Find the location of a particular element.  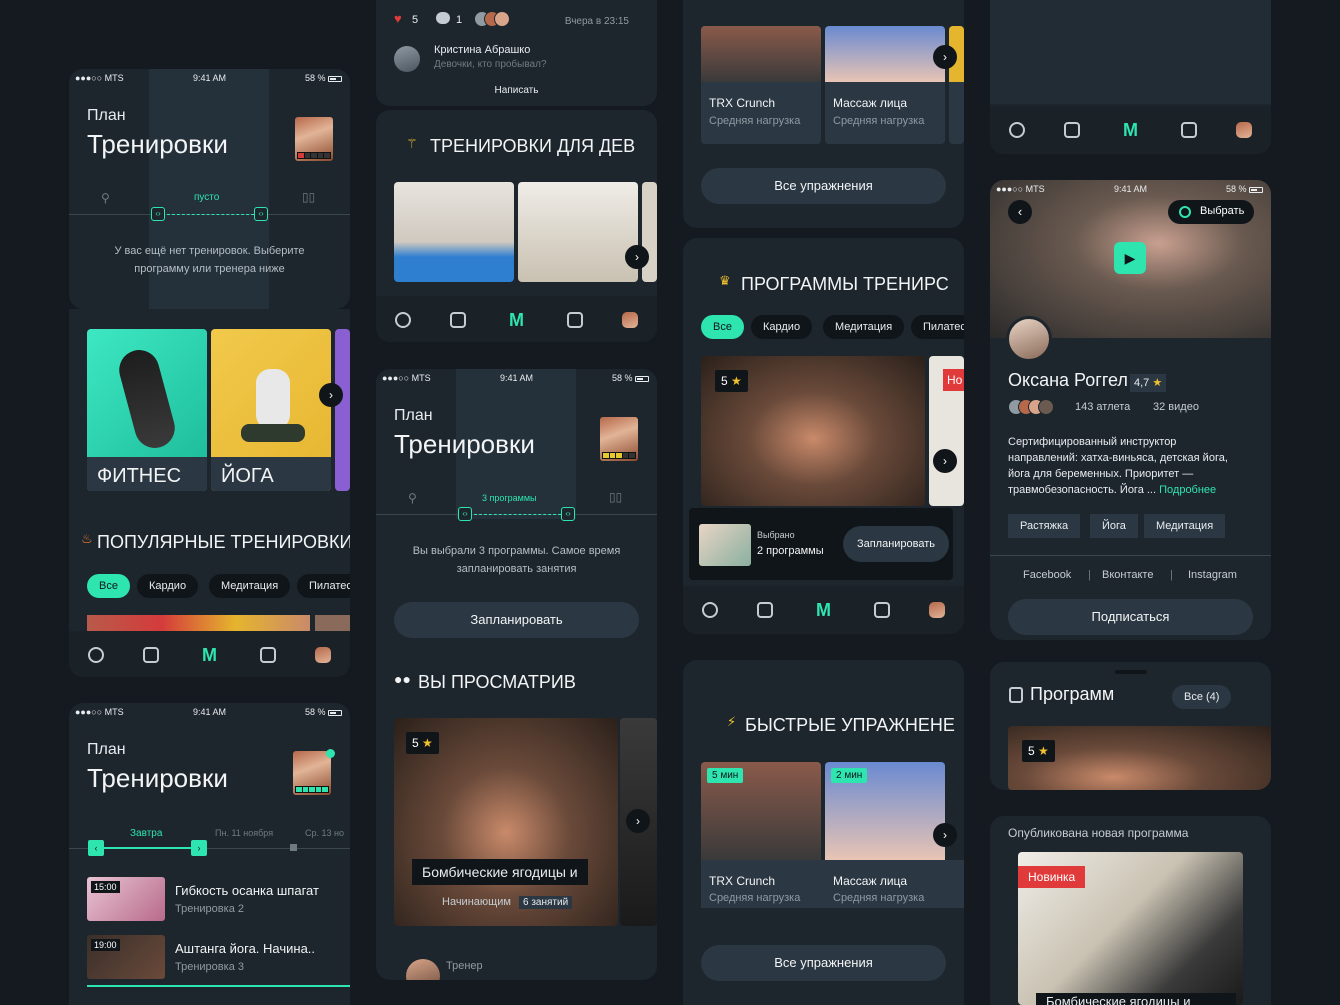

tag-meditation: Медитация is located at coordinates (1185, 526).